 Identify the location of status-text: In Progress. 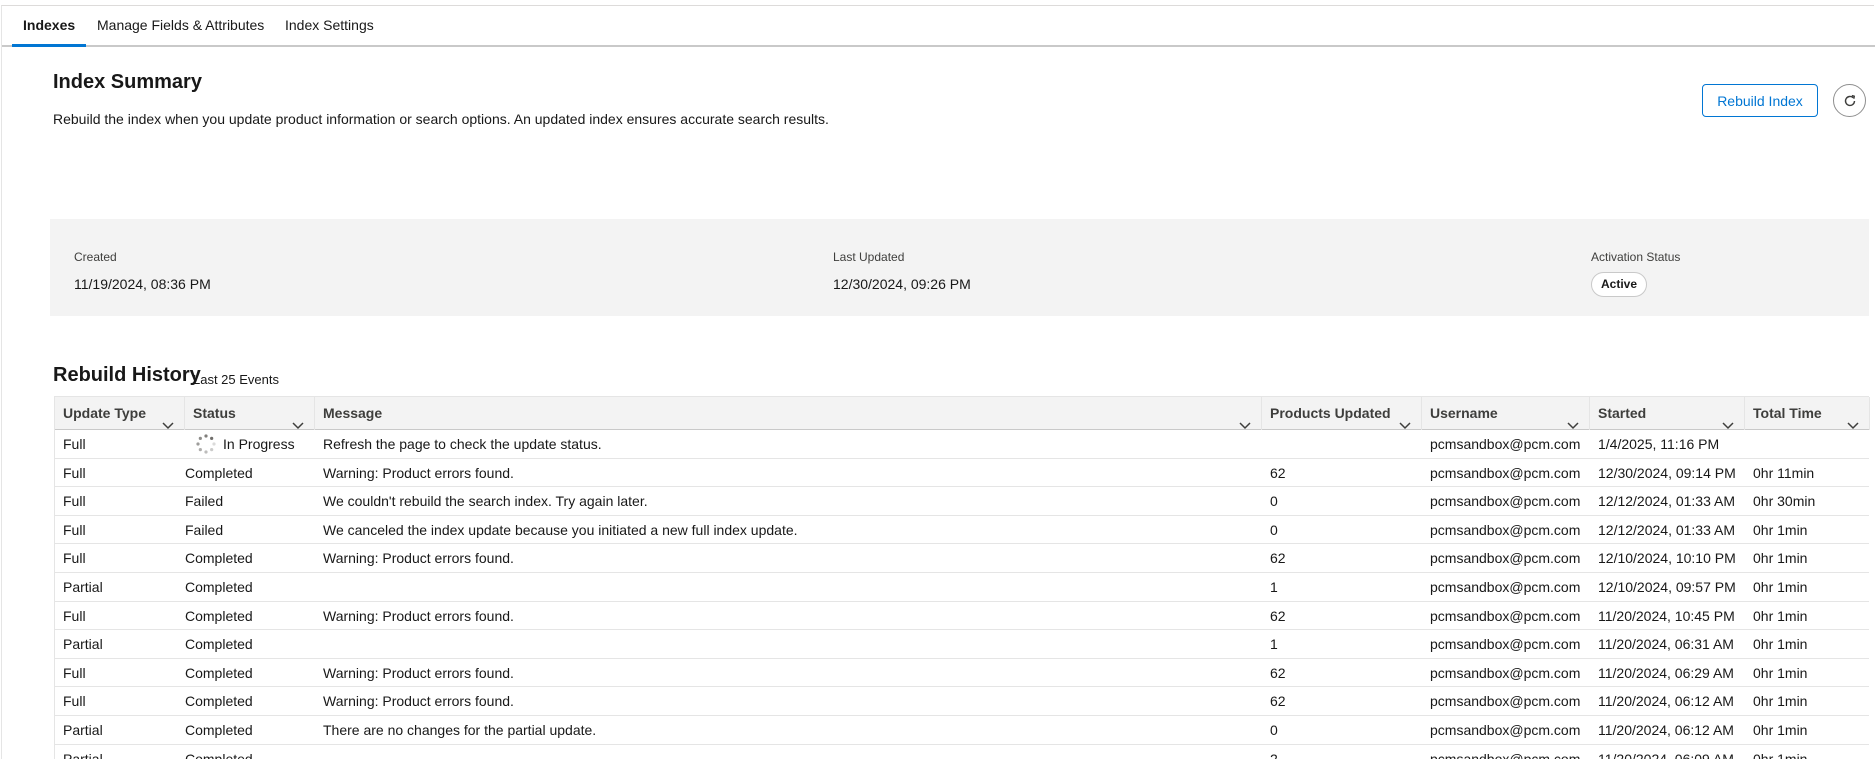
(259, 444).